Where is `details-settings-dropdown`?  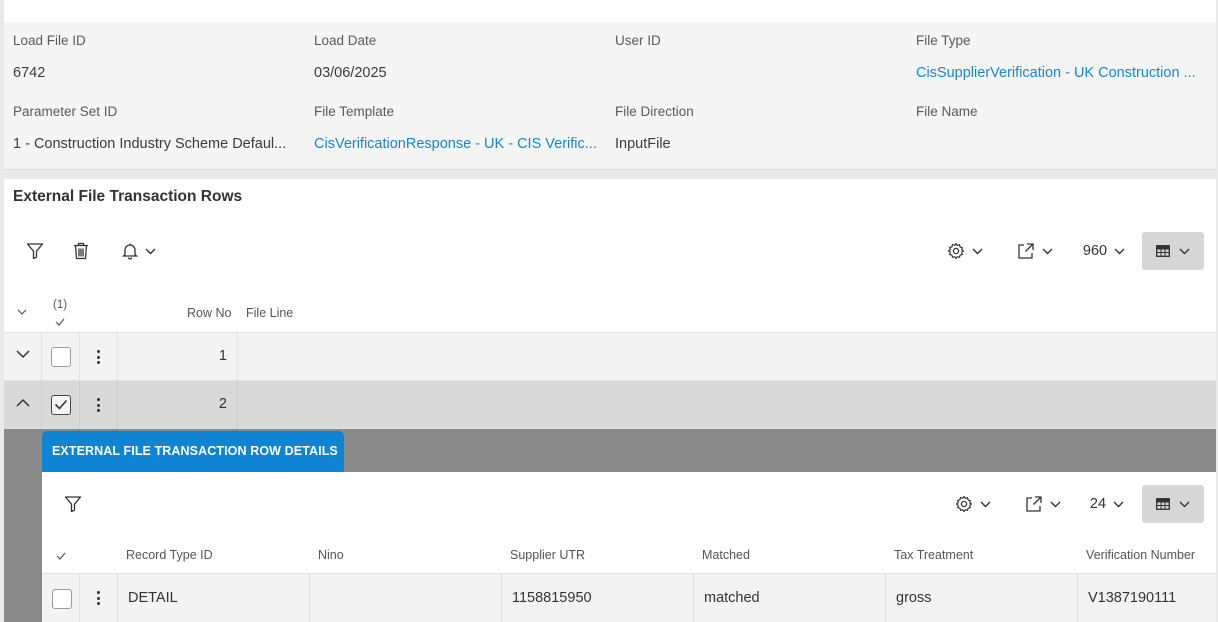 details-settings-dropdown is located at coordinates (973, 504).